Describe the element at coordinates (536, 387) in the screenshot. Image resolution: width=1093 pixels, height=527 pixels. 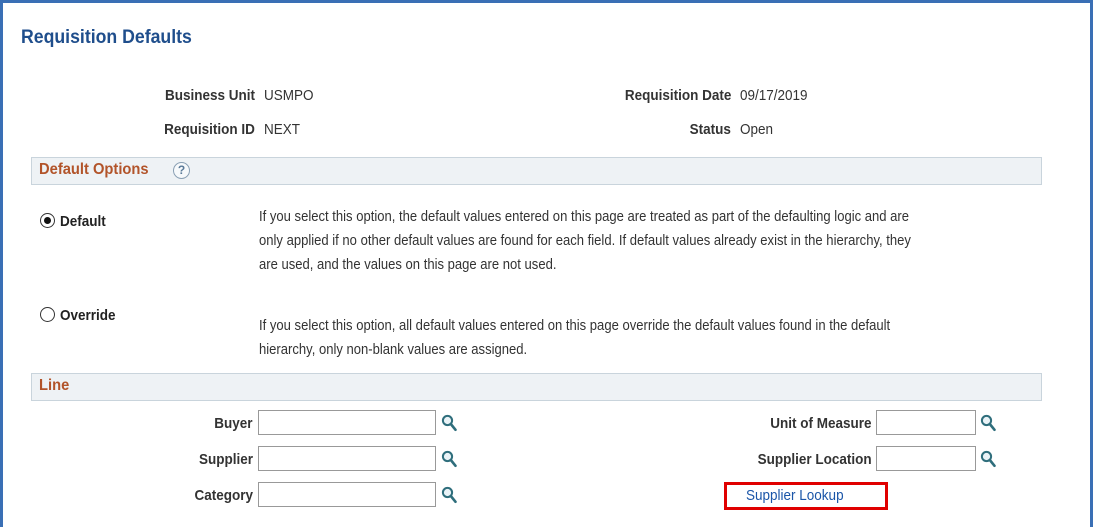
I see `line-section-header: Line` at that location.